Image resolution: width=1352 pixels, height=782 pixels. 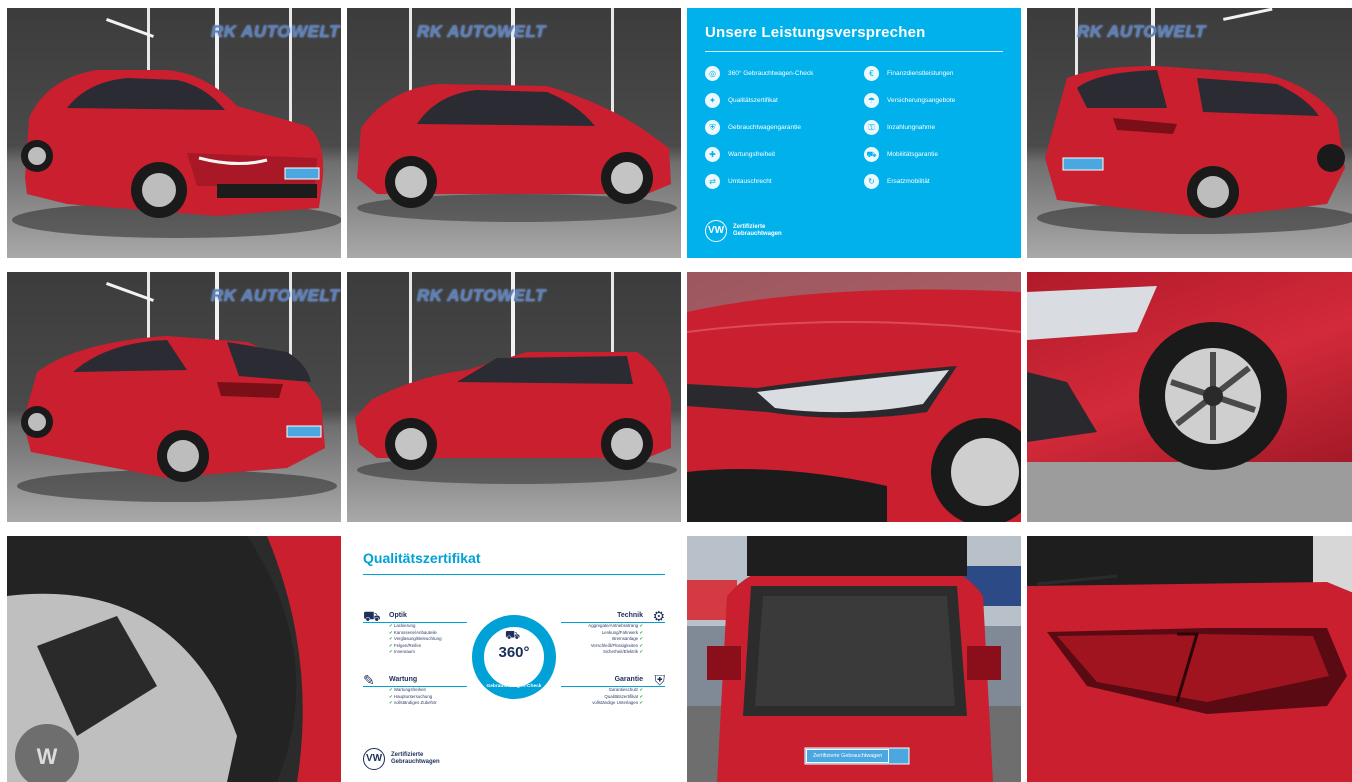 I want to click on gallery-photo-headlight, so click(x=854, y=397).